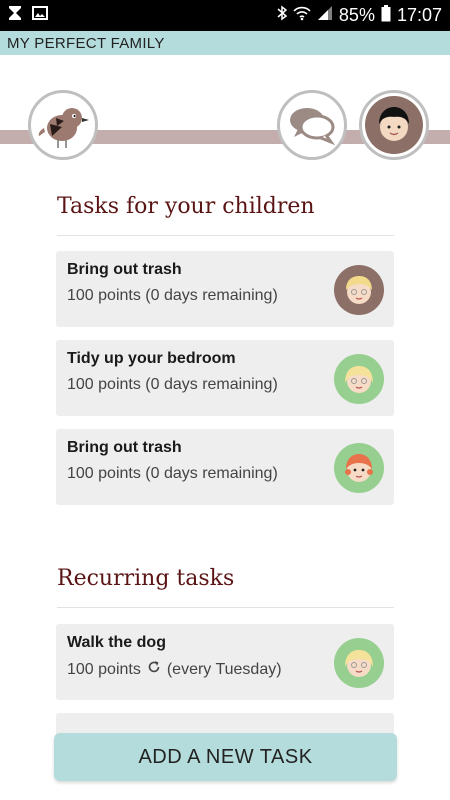 This screenshot has height=800, width=450. I want to click on task-points: 100 points, so click(104, 669).